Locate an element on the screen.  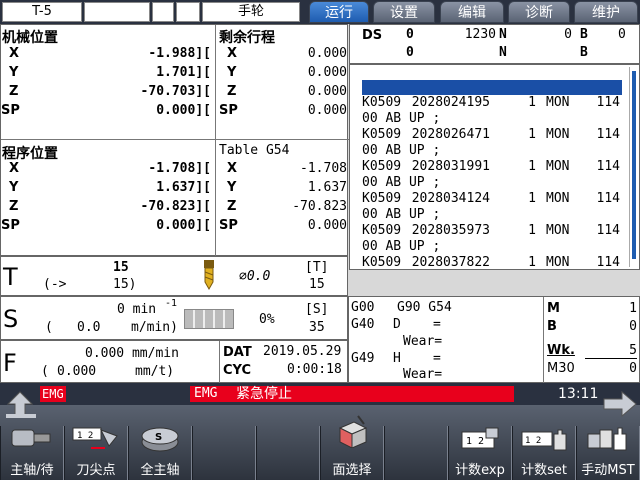
table-pos-row: Z -70.823 is located at coordinates (287, 206).